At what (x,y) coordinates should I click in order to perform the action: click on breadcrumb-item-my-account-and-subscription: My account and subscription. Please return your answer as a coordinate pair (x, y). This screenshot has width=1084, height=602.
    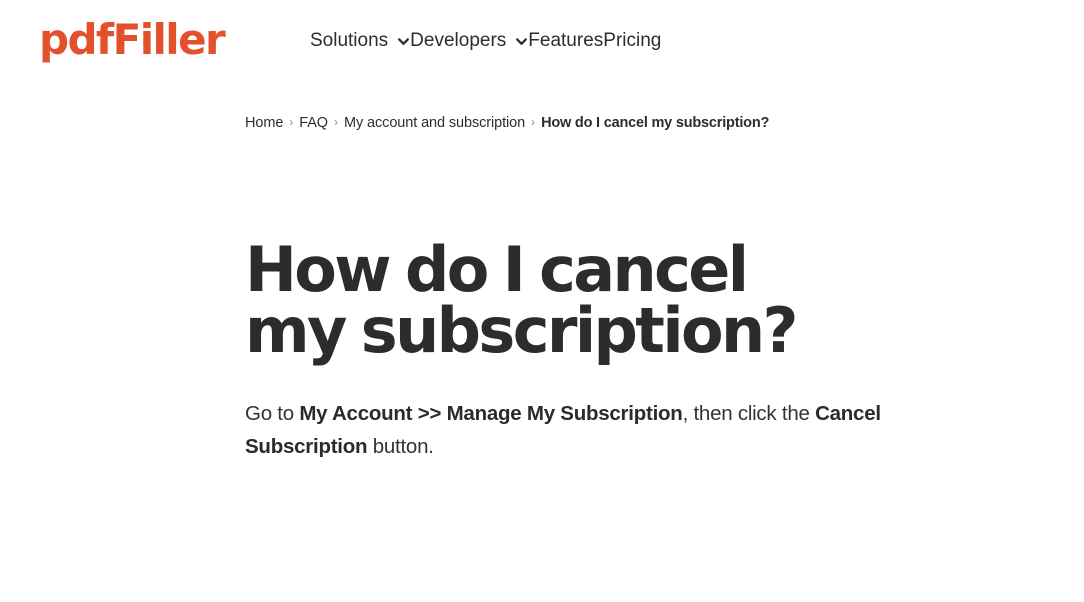
    Looking at the image, I should click on (434, 123).